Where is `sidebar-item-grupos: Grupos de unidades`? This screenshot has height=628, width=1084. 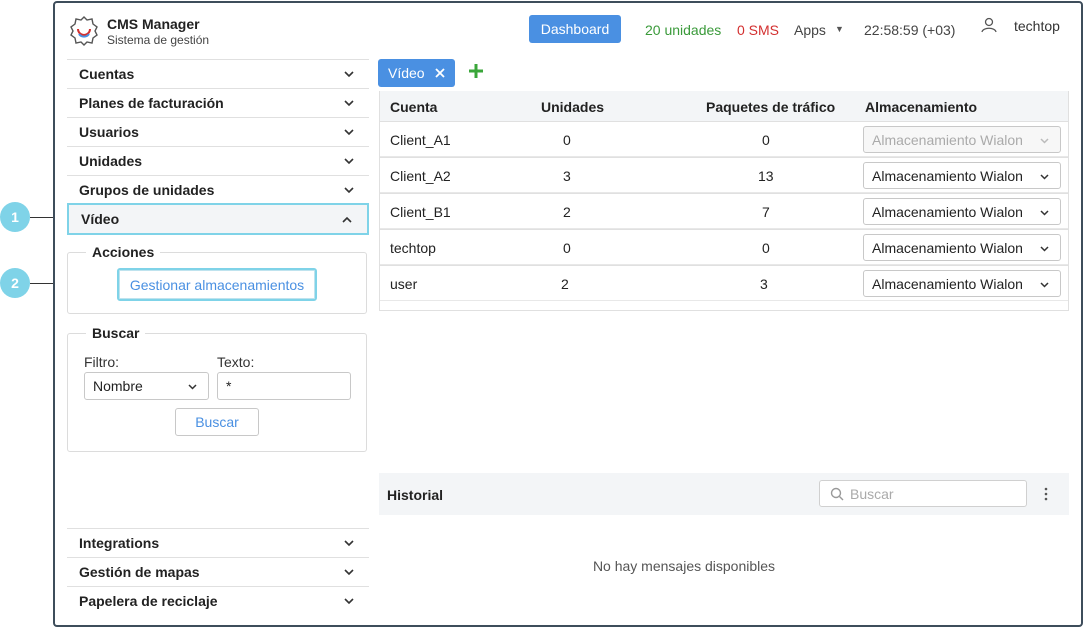
sidebar-item-grupos: Grupos de unidades is located at coordinates (218, 189).